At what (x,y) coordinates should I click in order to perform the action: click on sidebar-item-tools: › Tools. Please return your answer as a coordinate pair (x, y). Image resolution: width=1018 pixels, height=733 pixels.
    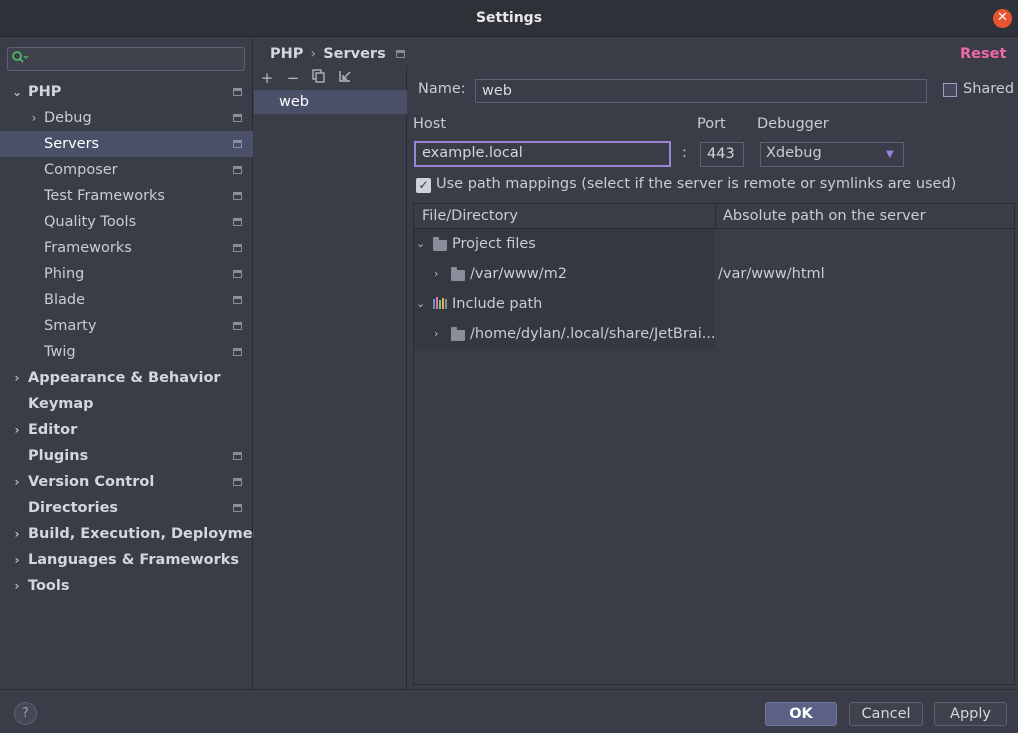
    Looking at the image, I should click on (126, 586).